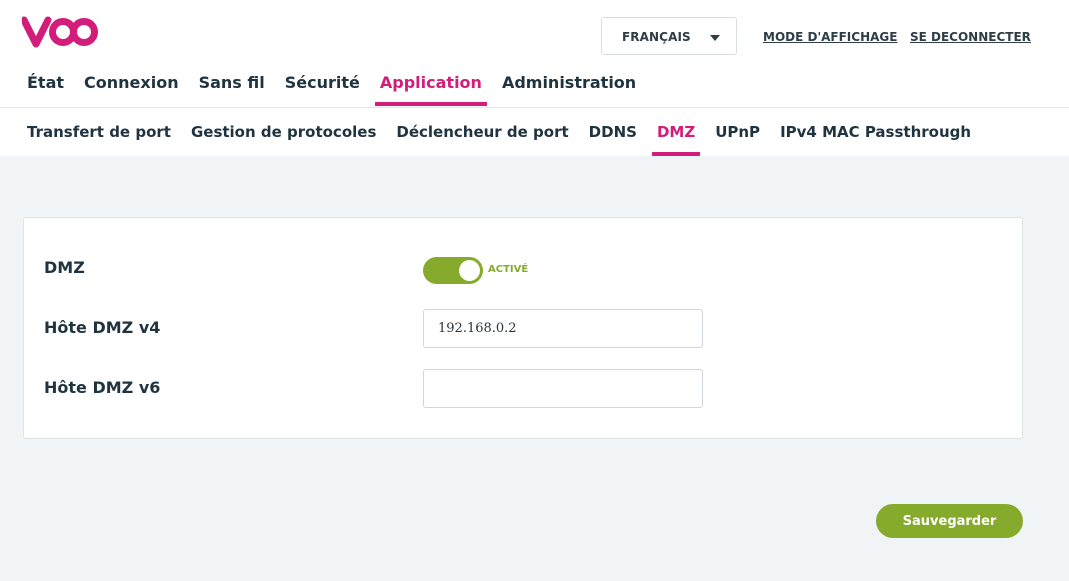  I want to click on chevron-down-icon, so click(715, 38).